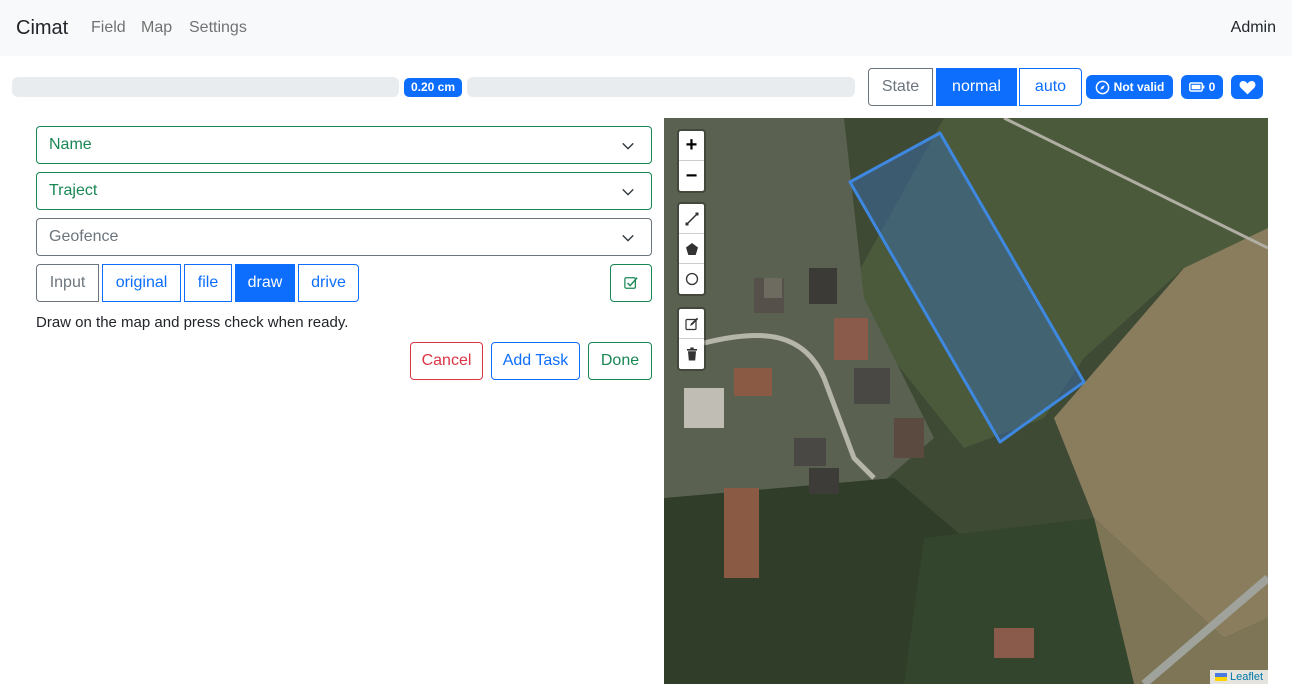 This screenshot has width=1292, height=684. What do you see at coordinates (1139, 87) in the screenshot?
I see `valid-label: Not valid` at bounding box center [1139, 87].